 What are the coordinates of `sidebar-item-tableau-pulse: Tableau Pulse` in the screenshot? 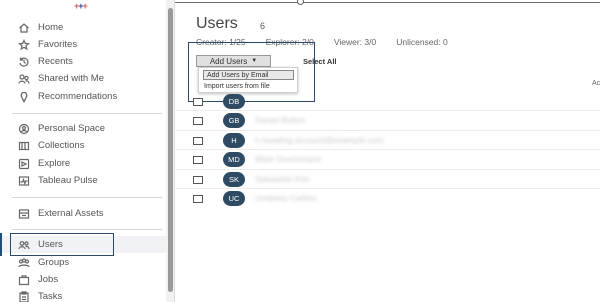 It's located at (83, 180).